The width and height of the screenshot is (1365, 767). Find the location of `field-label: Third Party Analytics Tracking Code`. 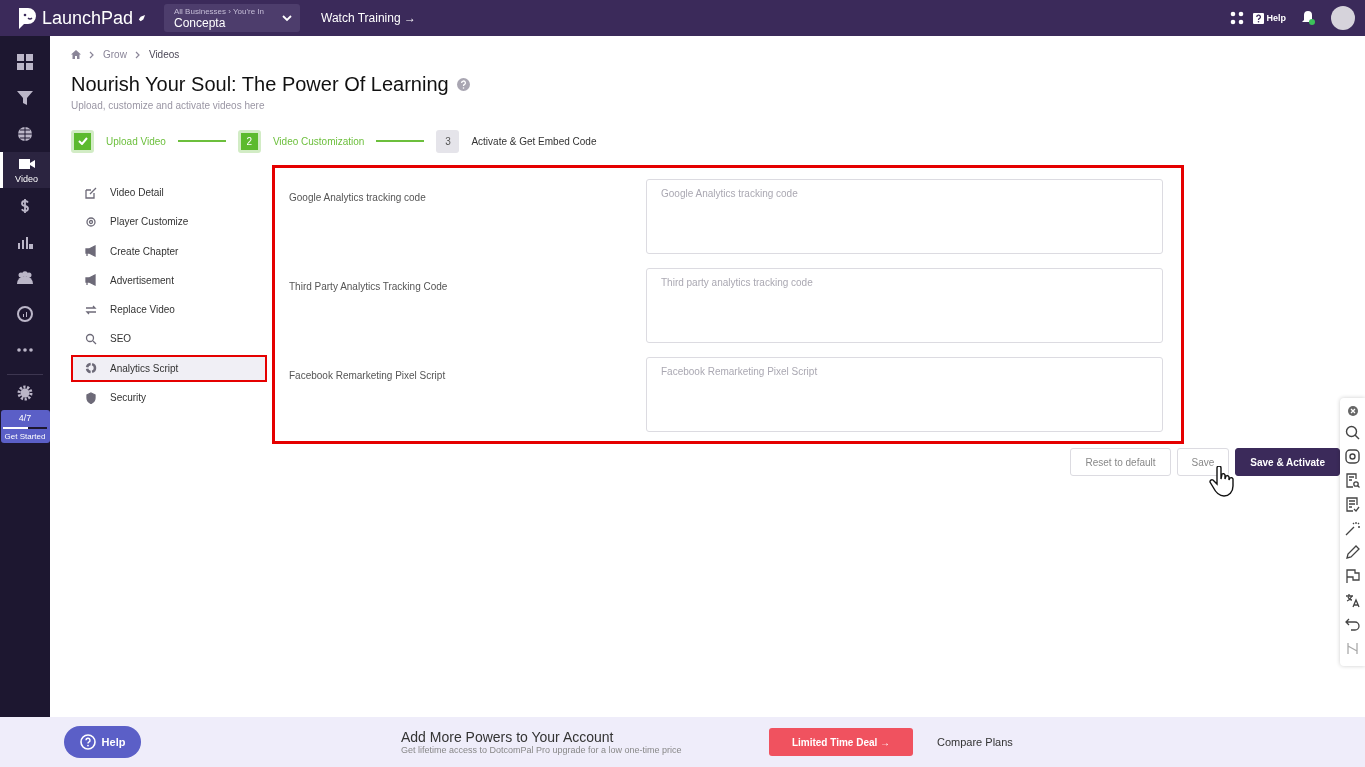

field-label: Third Party Analytics Tracking Code is located at coordinates (368, 287).